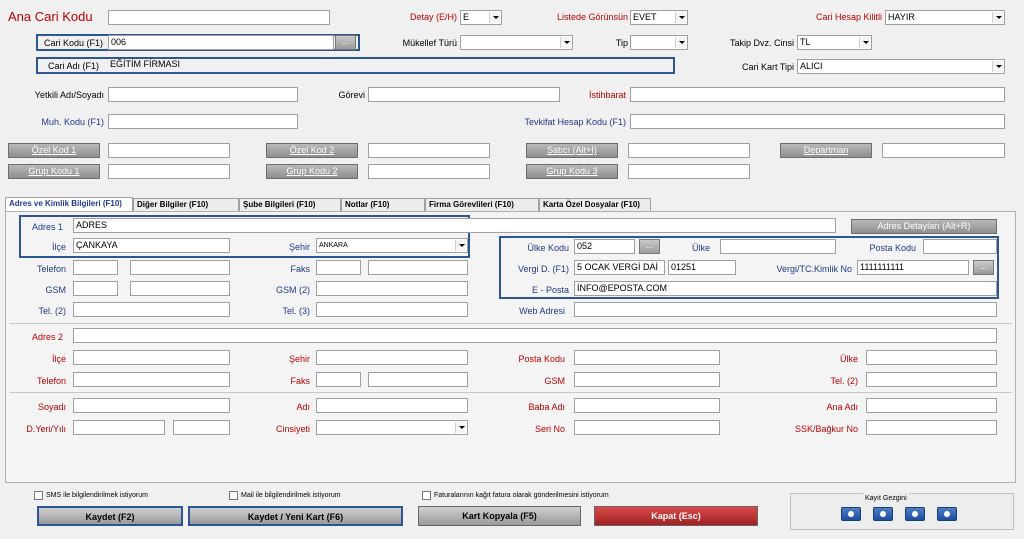  I want to click on tab-firma-gorevlileri: Firma Görevlileri (F10), so click(482, 204).